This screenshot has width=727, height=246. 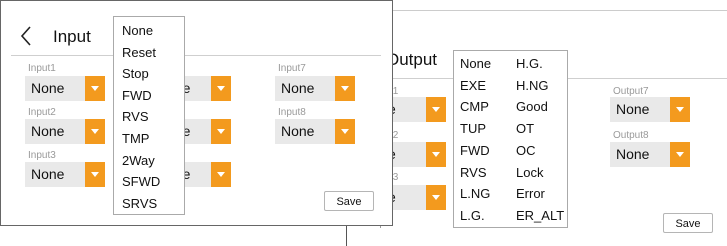 I want to click on output3-dropdown-button, so click(x=436, y=197).